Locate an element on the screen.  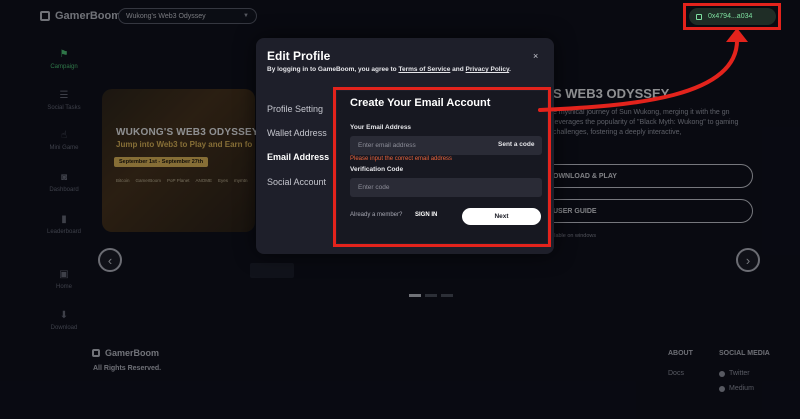
tab-email-address: Email Address is located at coordinates (298, 157).